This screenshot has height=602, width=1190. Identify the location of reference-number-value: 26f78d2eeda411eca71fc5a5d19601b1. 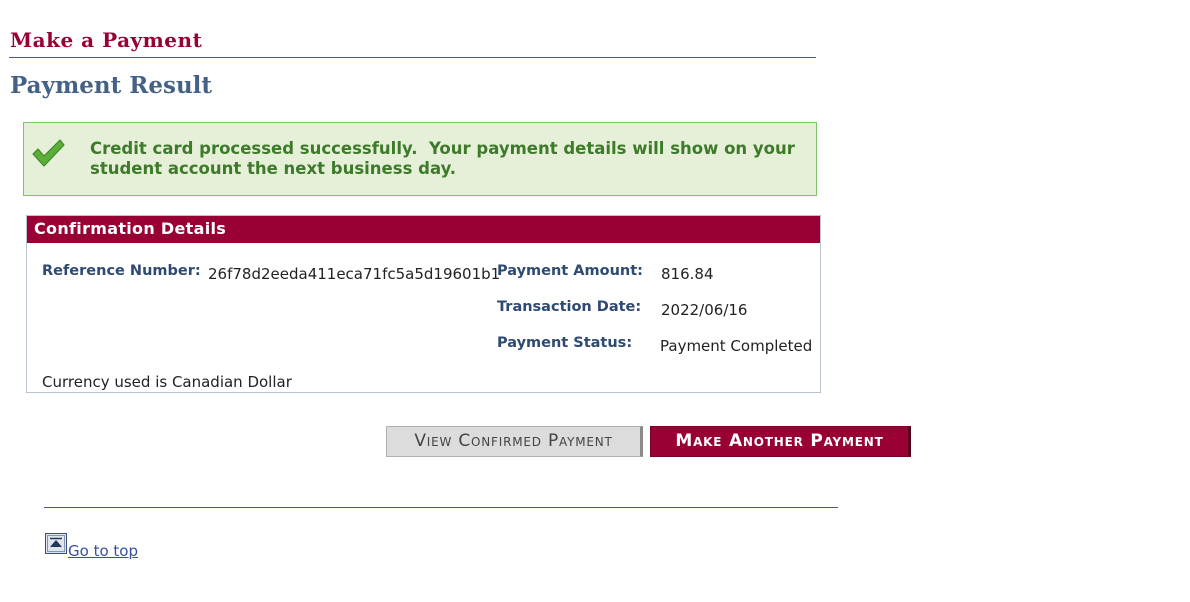
(354, 274).